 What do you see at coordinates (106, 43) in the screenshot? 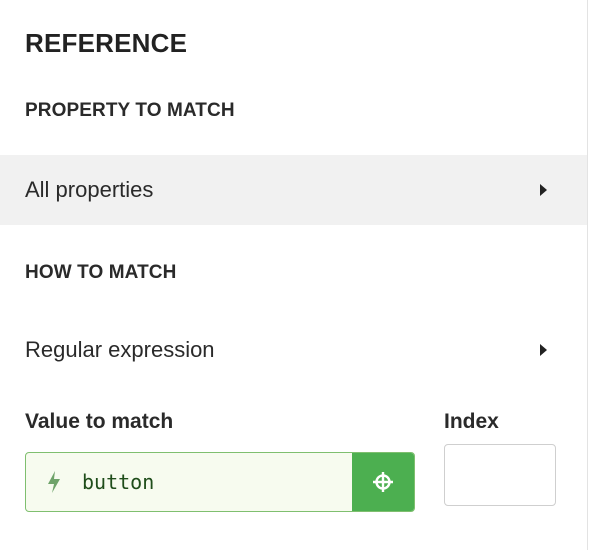
I see `panel-title: REFERENCE` at bounding box center [106, 43].